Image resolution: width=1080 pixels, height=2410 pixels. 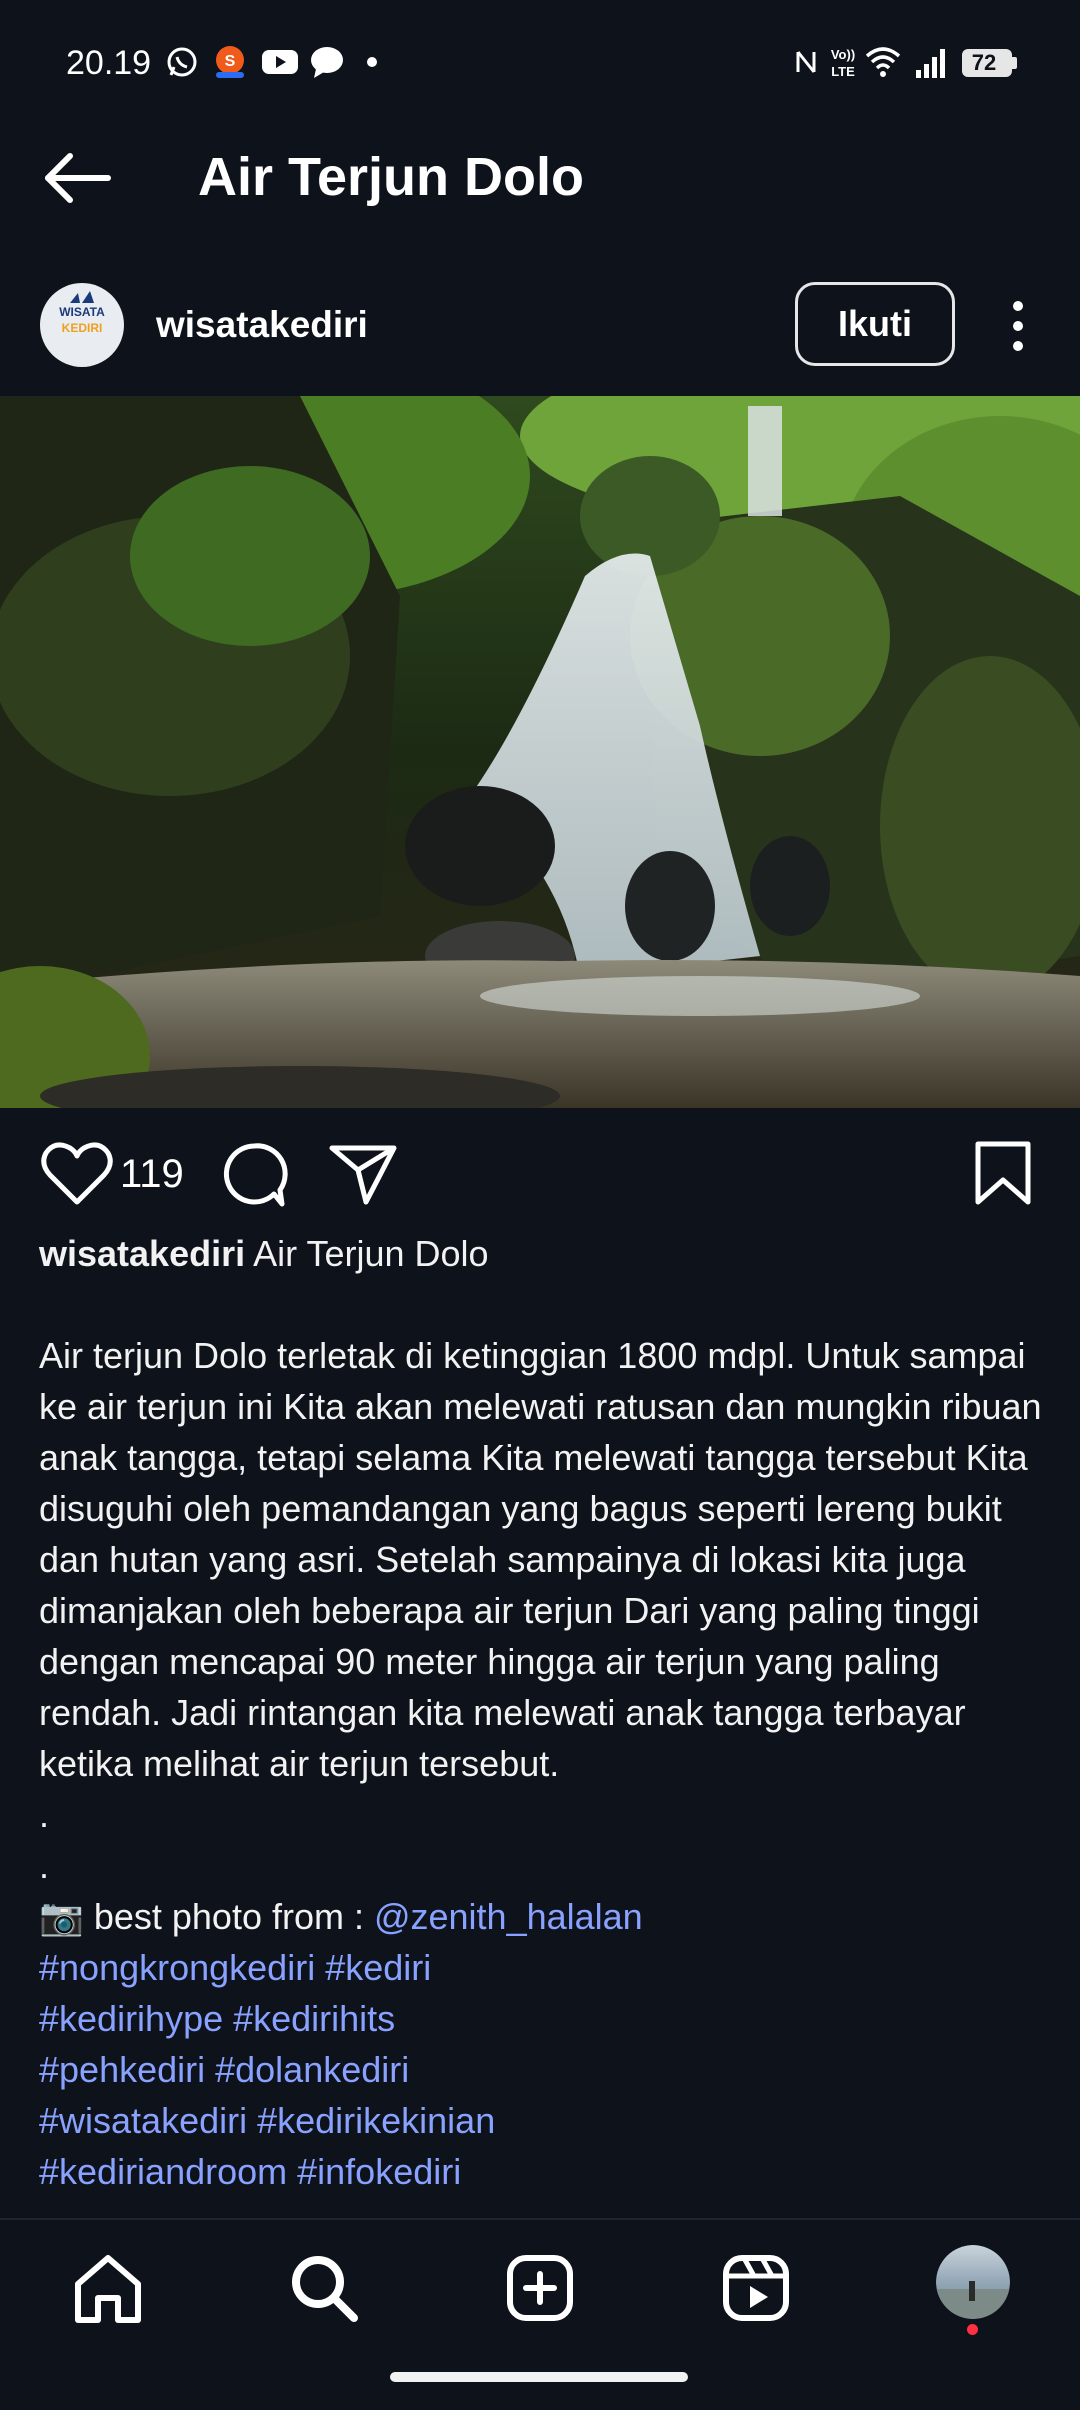 What do you see at coordinates (142, 1253) in the screenshot?
I see `caption-username: wisatakediri` at bounding box center [142, 1253].